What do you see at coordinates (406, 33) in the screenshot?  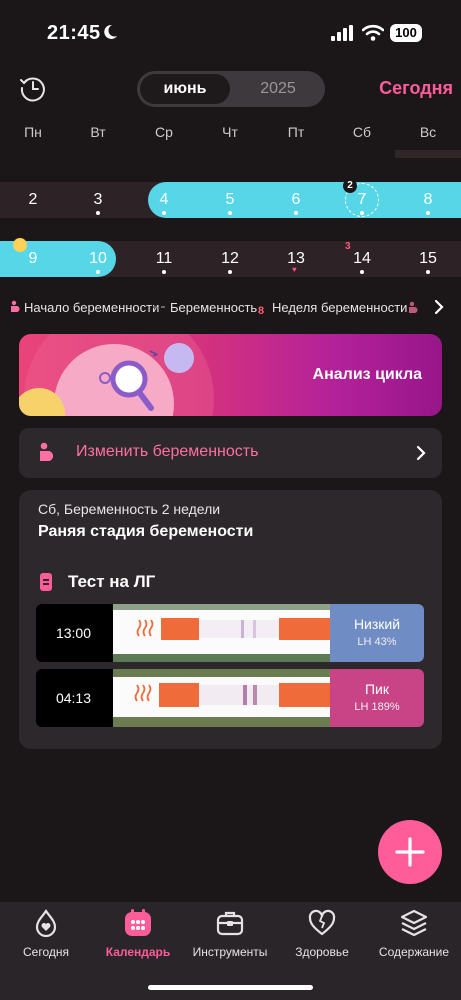 I see `battery-indicator: 100` at bounding box center [406, 33].